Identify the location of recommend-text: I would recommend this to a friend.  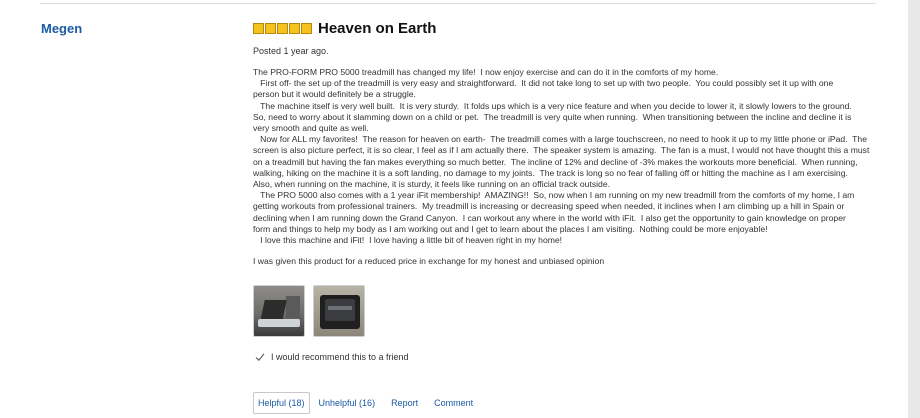
(340, 357).